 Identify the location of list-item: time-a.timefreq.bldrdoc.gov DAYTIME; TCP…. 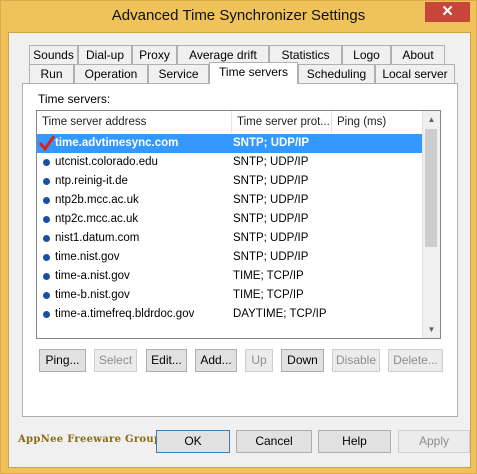
(231, 314).